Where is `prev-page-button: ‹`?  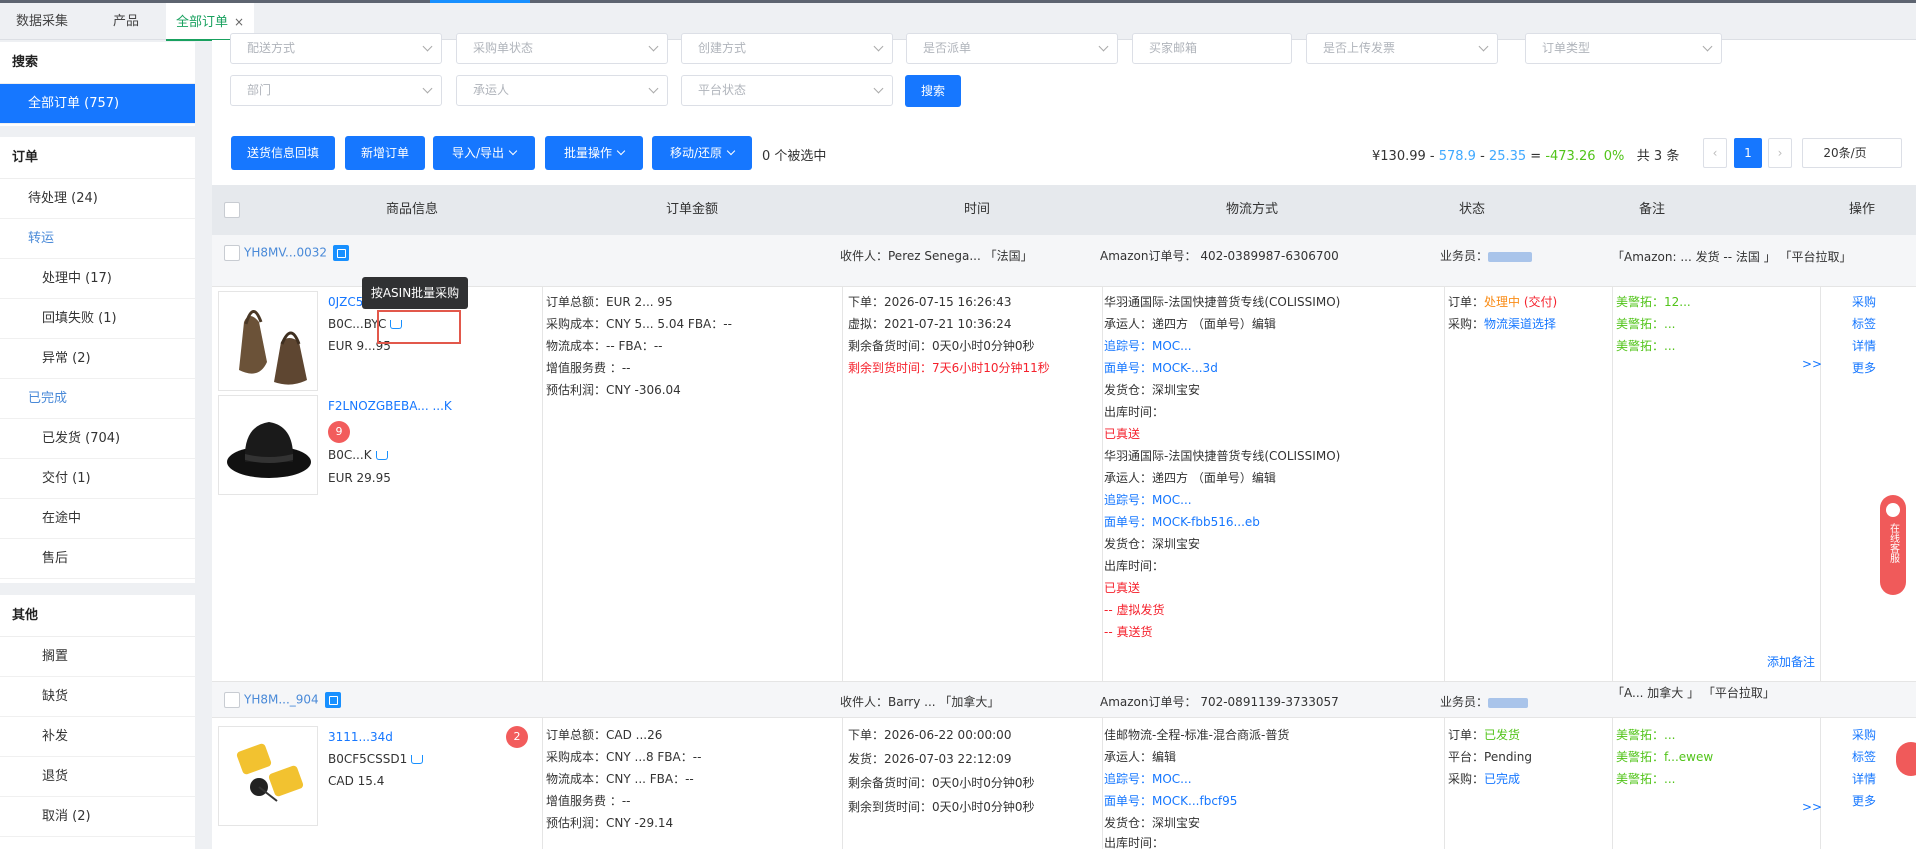
prev-page-button: ‹ is located at coordinates (1715, 153).